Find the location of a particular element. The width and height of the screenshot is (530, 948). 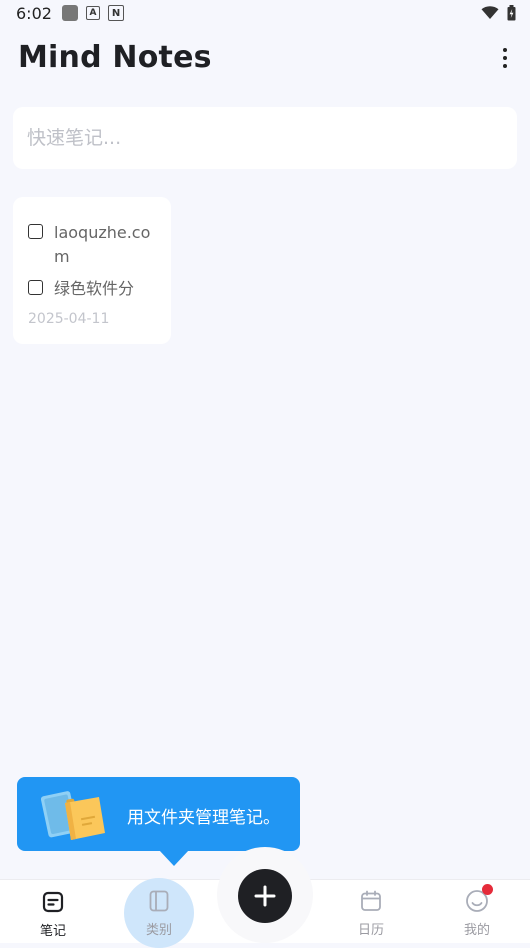

nav-item-notes: 笔记 is located at coordinates (53, 911).